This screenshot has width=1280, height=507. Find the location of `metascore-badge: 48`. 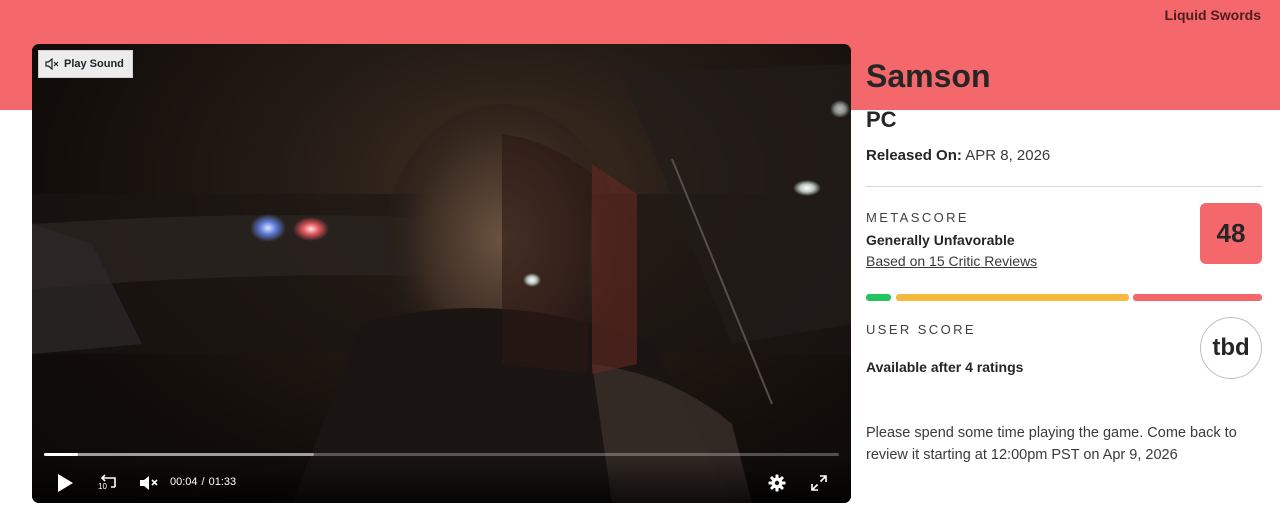

metascore-badge: 48 is located at coordinates (1231, 233).